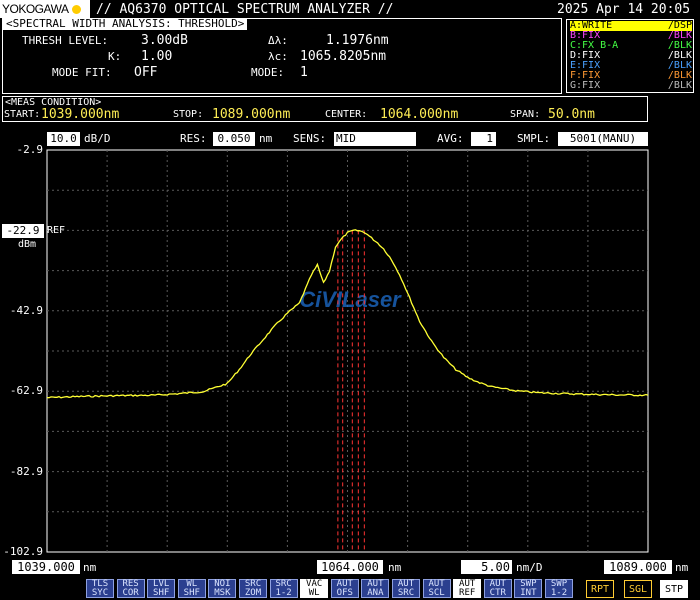 This screenshot has height=600, width=700. Describe the element at coordinates (467, 593) in the screenshot. I see `softkey-line2: REF` at that location.